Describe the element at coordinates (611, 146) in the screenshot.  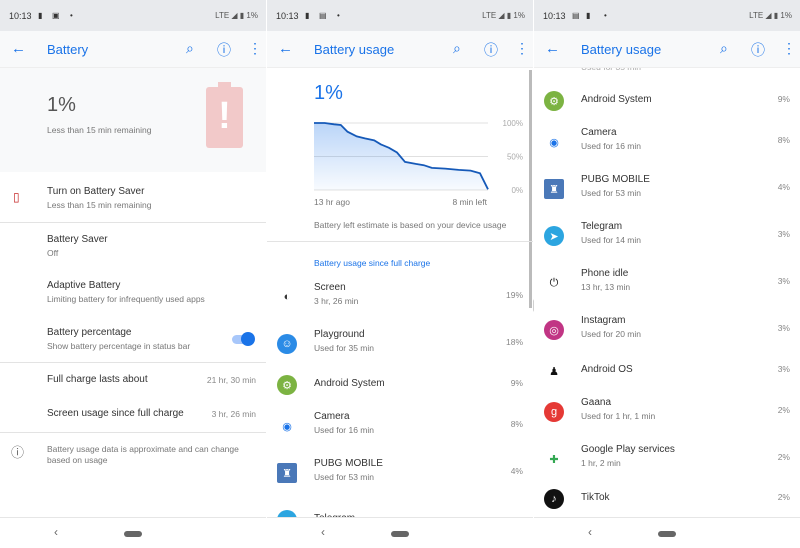
I see `app-usage-time: Used for 16 min` at that location.